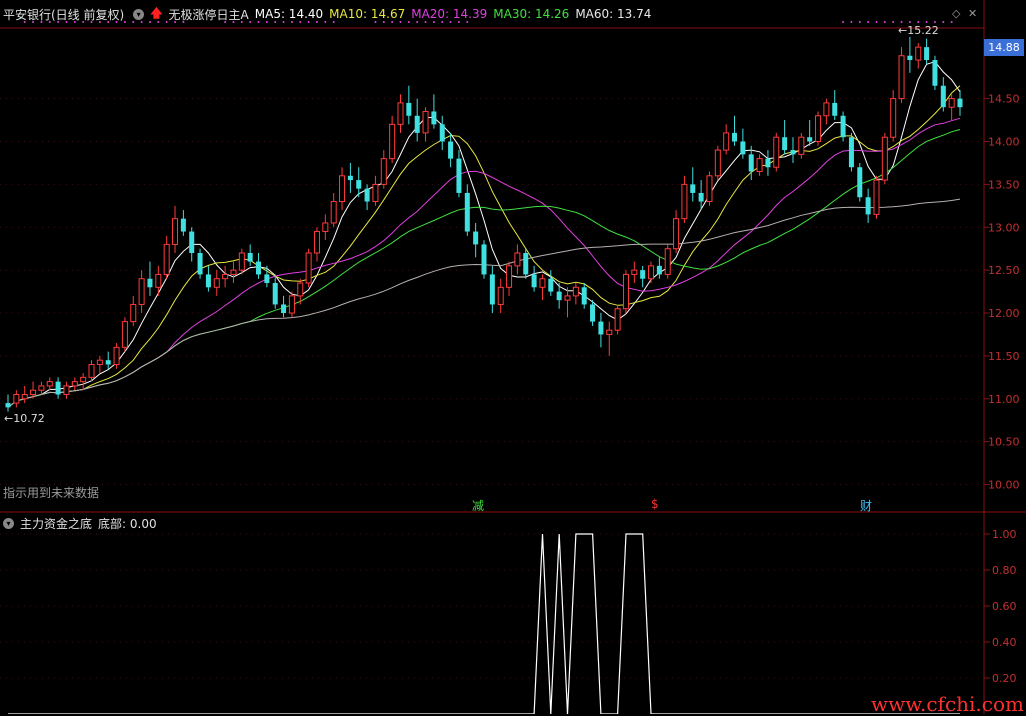  What do you see at coordinates (8, 523) in the screenshot?
I see `sub-indicator-menu-icon: ▾` at bounding box center [8, 523].